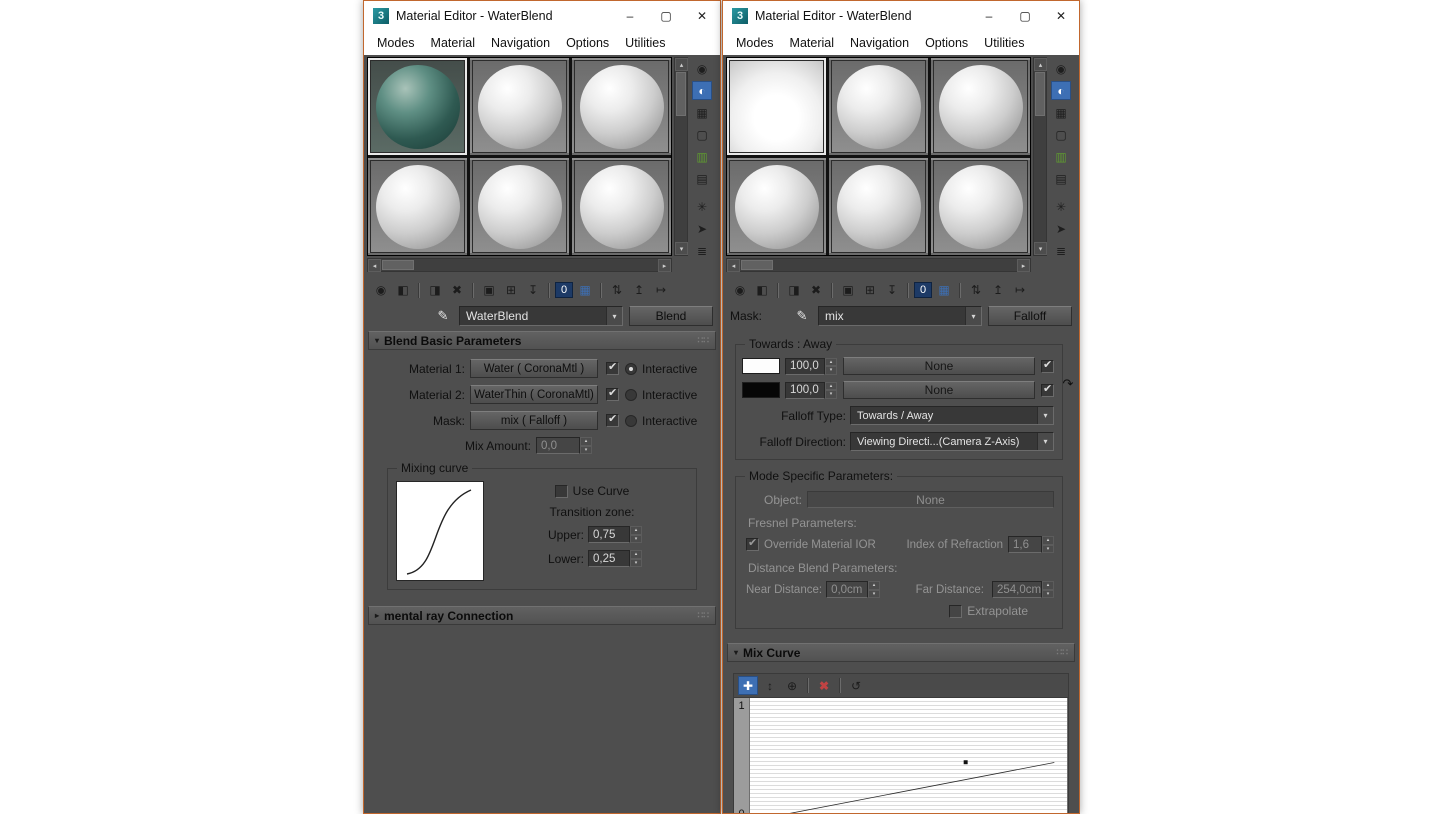  I want to click on scale-point-icon: ↕, so click(770, 685).